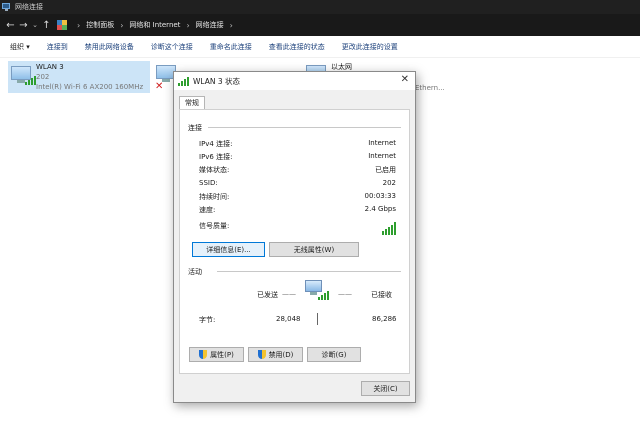 Image resolution: width=640 pixels, height=445 pixels. Describe the element at coordinates (297, 183) in the screenshot. I see `status-row-ssid: SSID: 202` at that location.